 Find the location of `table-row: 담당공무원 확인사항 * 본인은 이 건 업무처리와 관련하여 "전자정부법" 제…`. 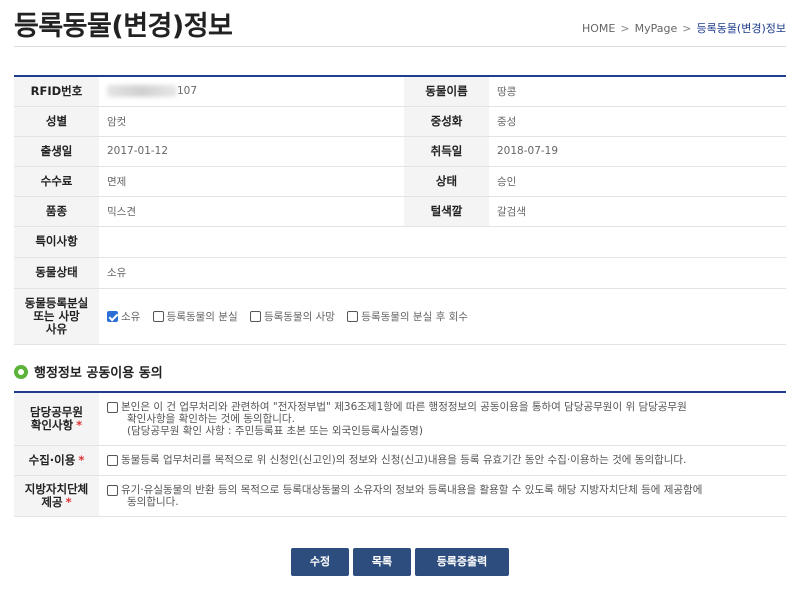

table-row: 담당공무원 확인사항 * 본인은 이 건 업무처리와 관련하여 "전자정부법" 제… is located at coordinates (400, 419).